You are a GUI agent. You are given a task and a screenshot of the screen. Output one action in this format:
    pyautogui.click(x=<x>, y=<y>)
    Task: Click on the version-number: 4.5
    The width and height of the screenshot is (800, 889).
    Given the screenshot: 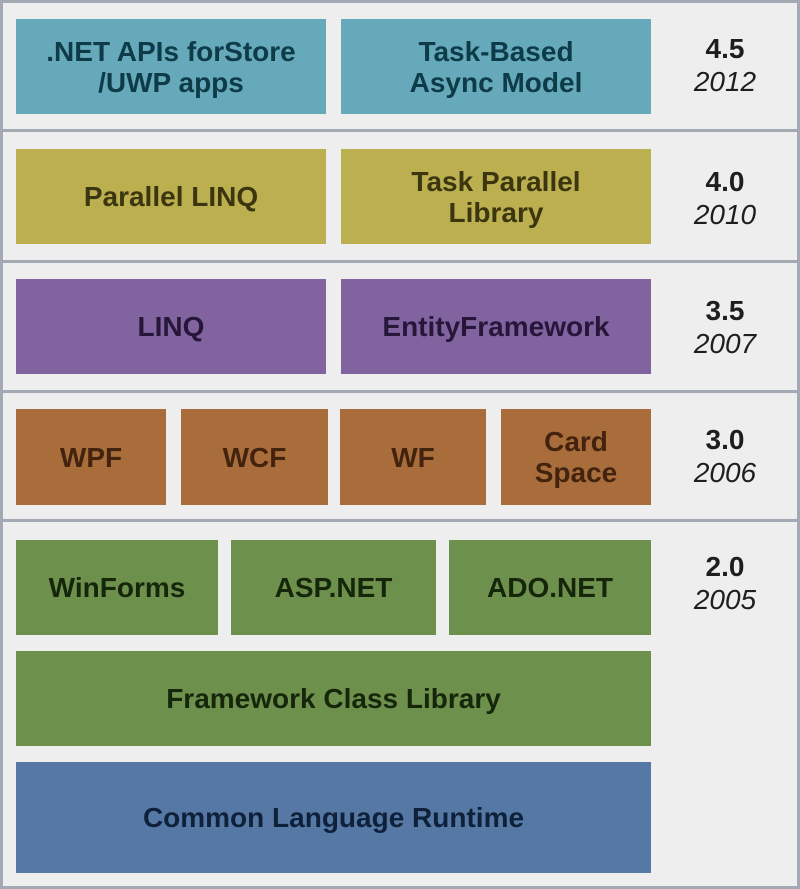 What is the action you would take?
    pyautogui.click(x=725, y=48)
    